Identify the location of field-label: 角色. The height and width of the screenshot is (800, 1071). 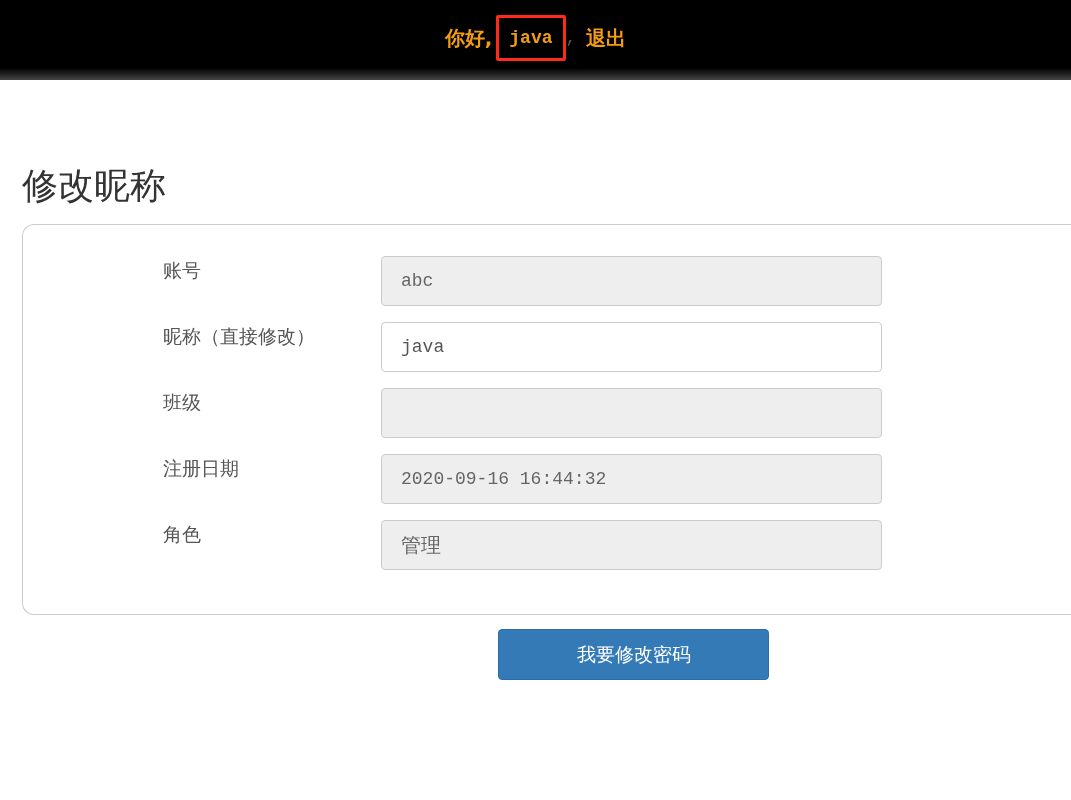
(182, 534).